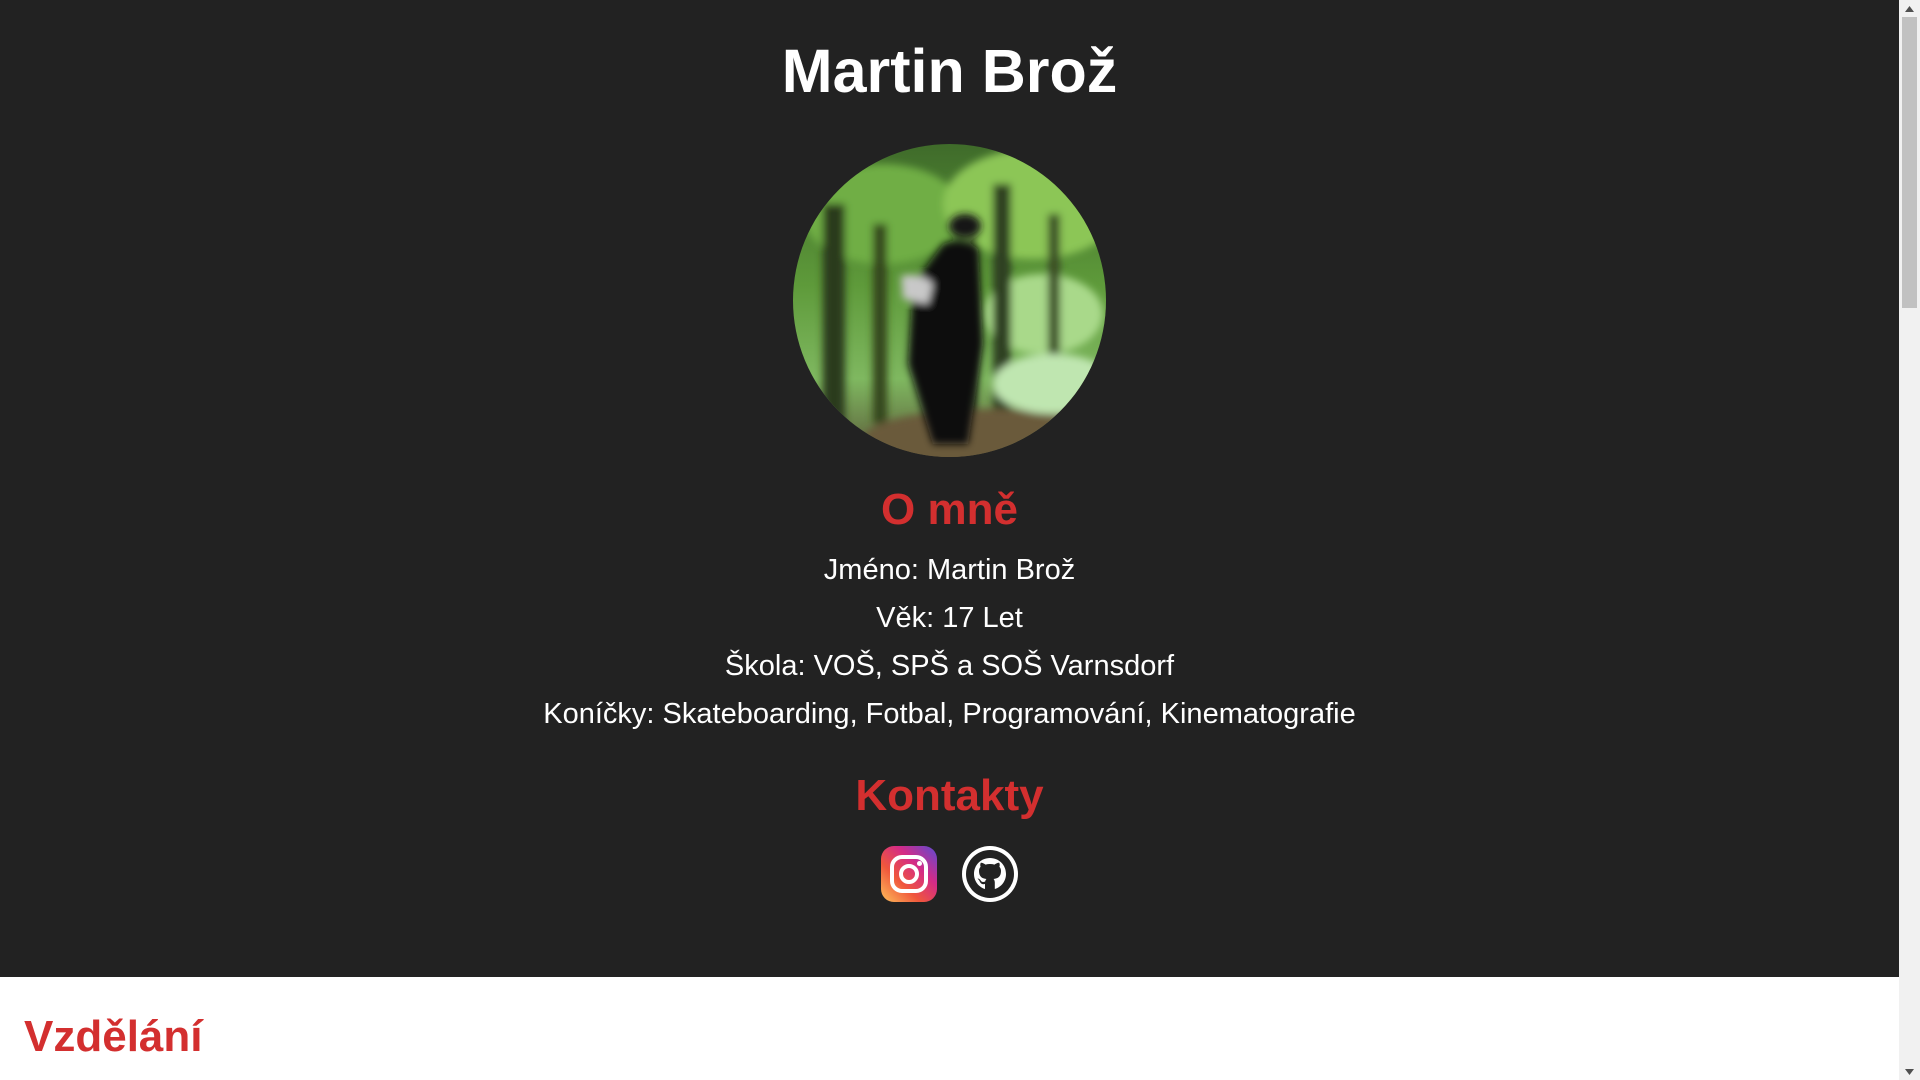  Describe the element at coordinates (949, 509) in the screenshot. I see `about-heading: O mně` at that location.